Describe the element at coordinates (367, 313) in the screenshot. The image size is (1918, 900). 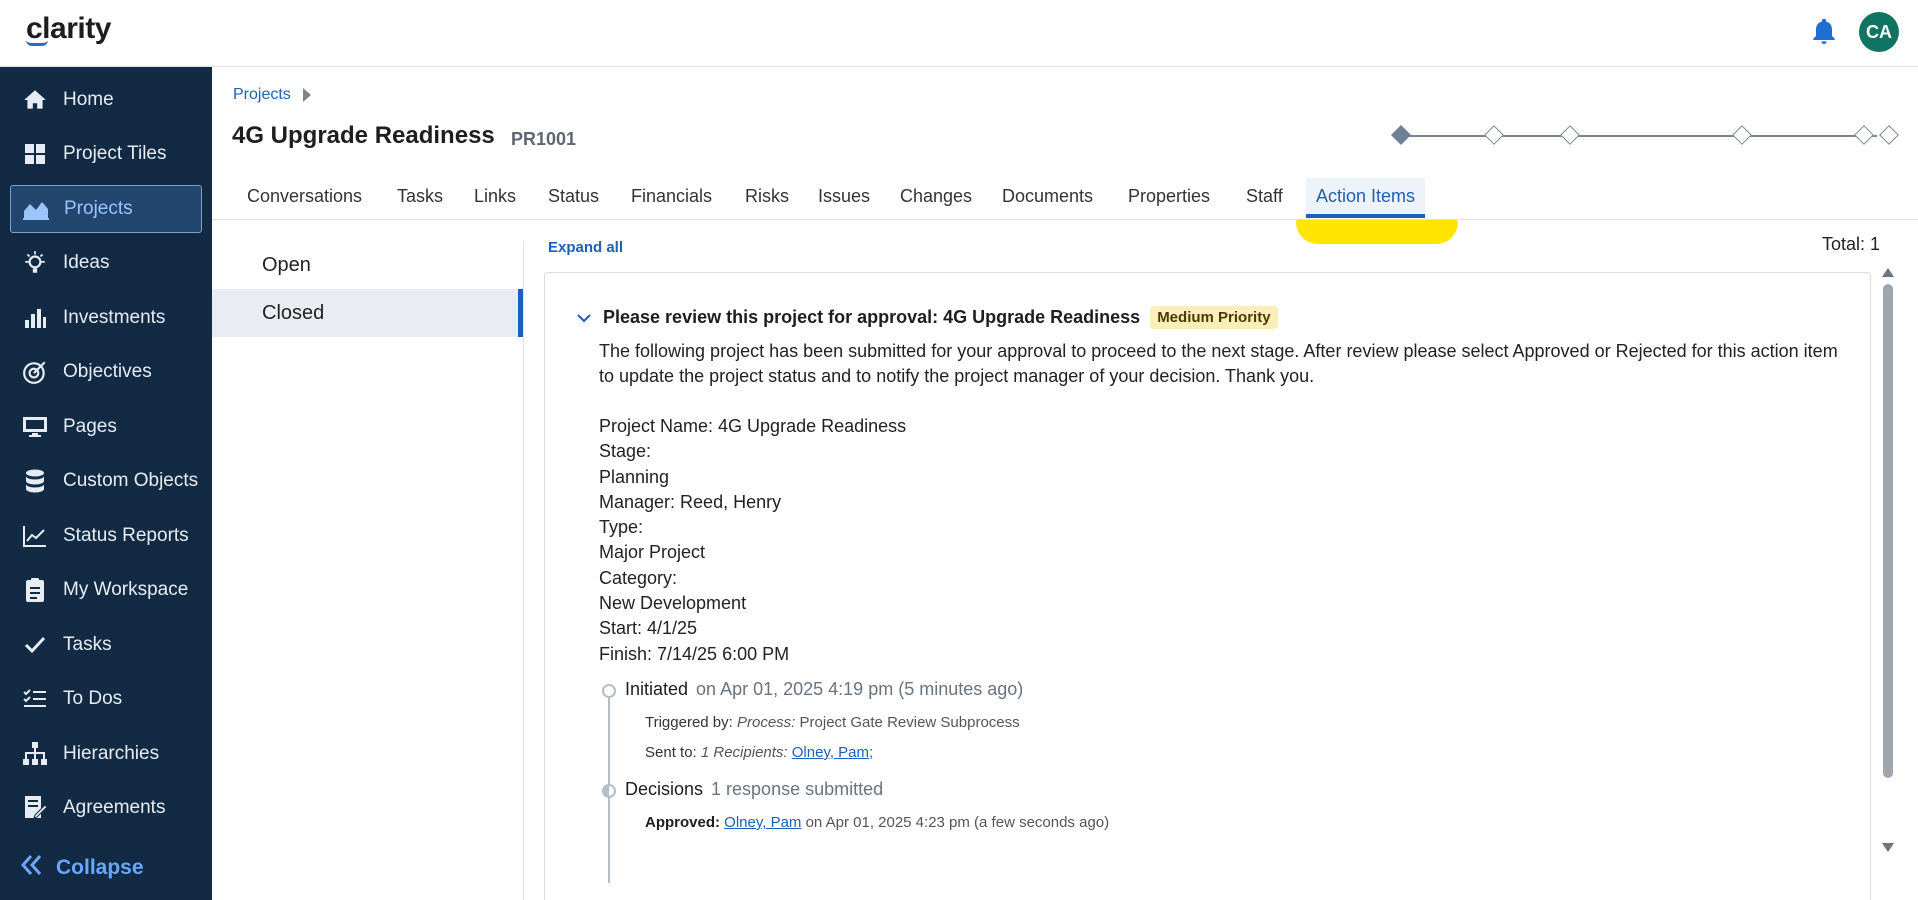
I see `filter-closed: Closed` at that location.